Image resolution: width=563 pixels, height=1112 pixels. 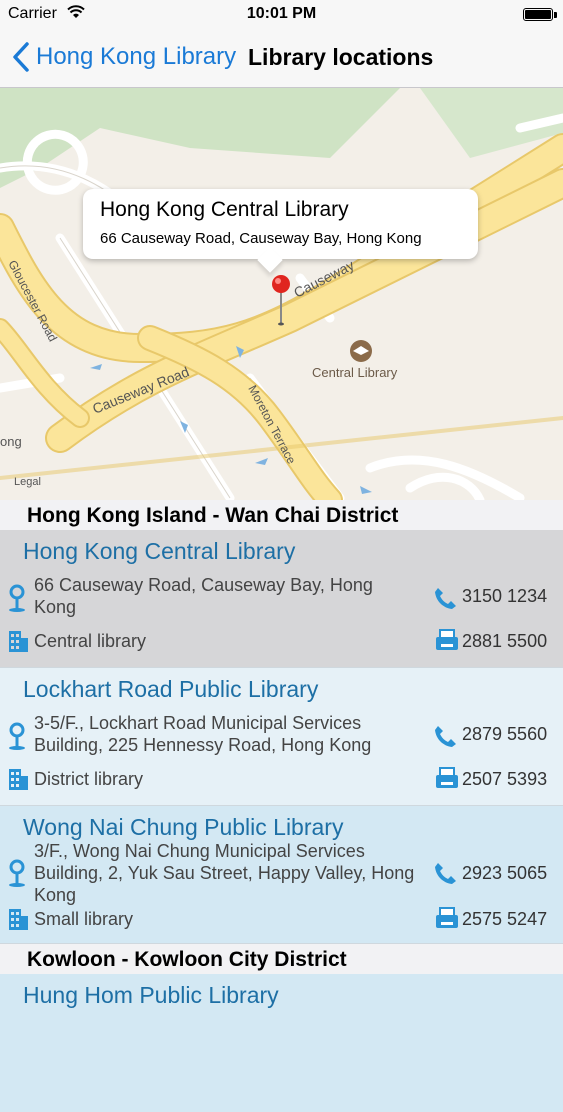 I want to click on library-name: Hong Kong Central Library, so click(x=159, y=551).